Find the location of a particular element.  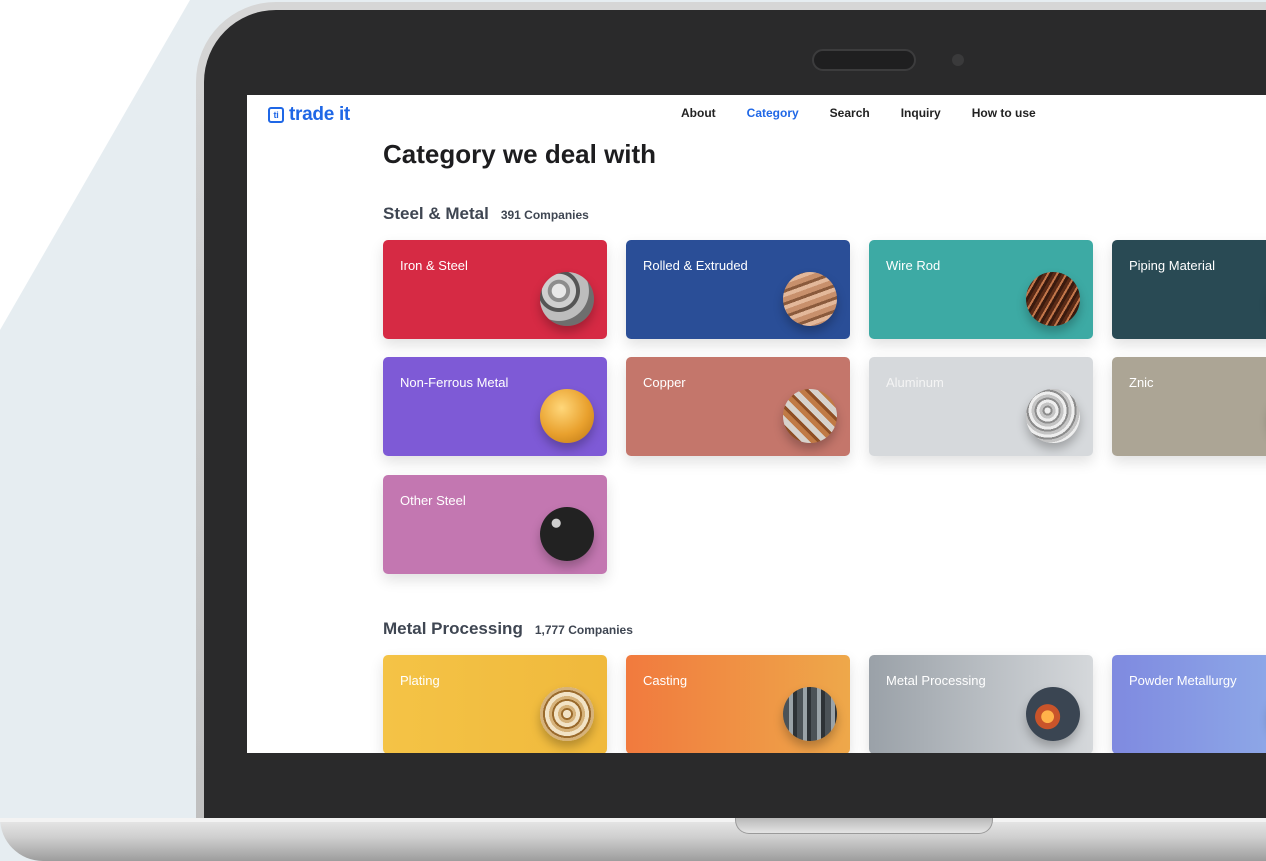

nav-item-inquiry: Inquiry is located at coordinates (921, 113).